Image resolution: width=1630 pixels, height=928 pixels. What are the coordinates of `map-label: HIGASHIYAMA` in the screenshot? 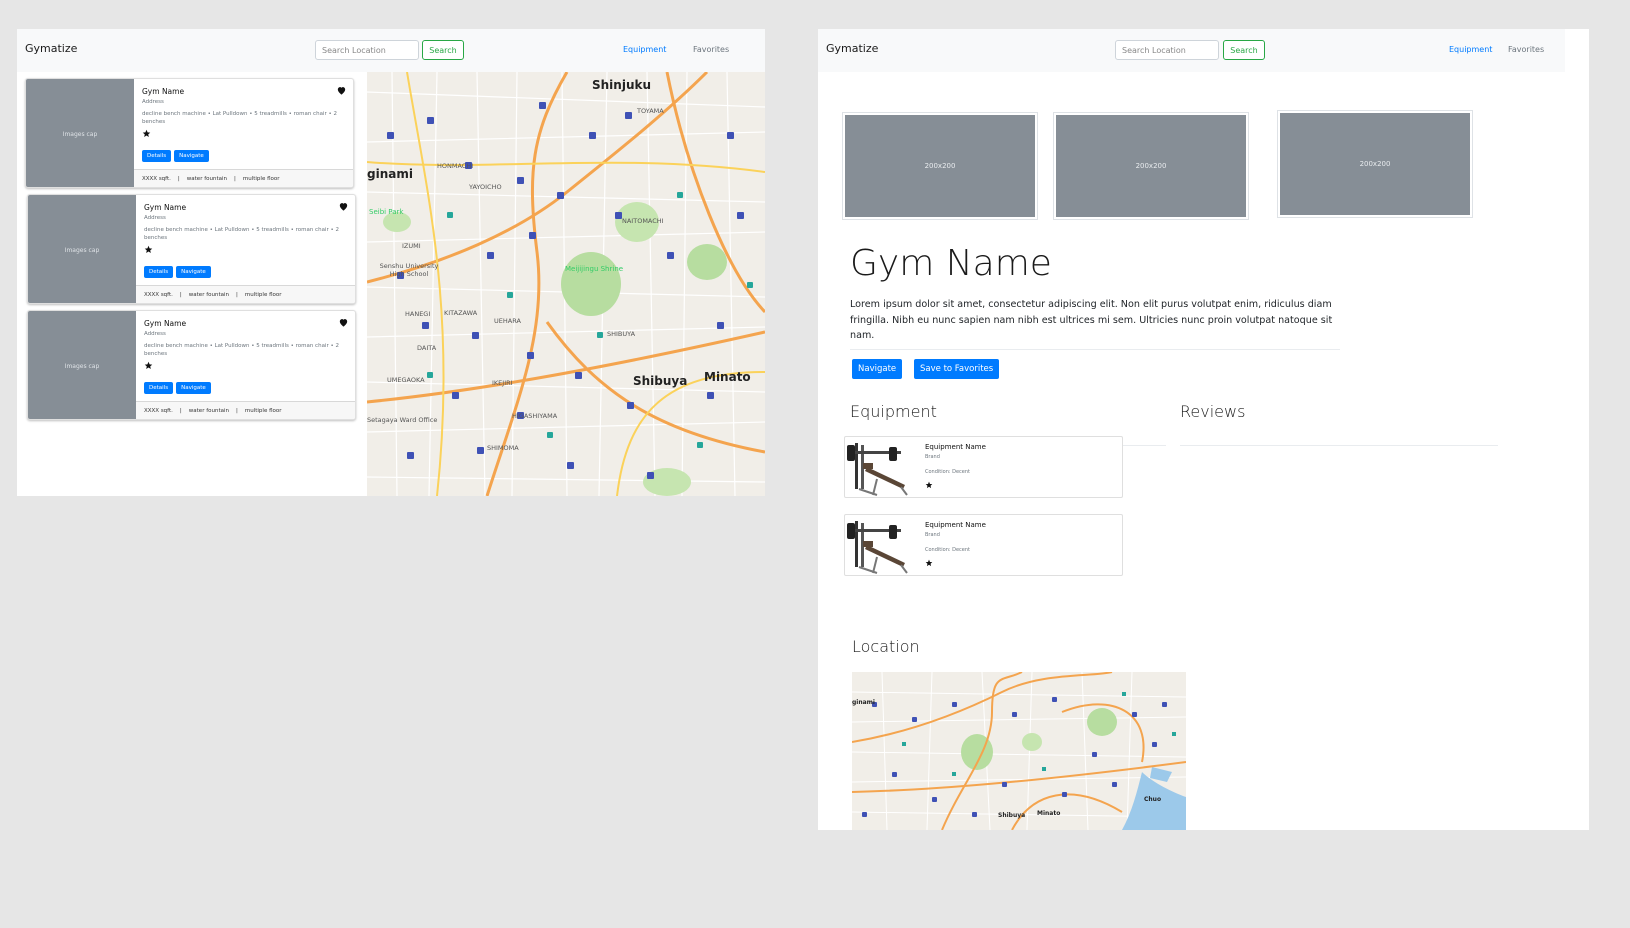 It's located at (535, 416).